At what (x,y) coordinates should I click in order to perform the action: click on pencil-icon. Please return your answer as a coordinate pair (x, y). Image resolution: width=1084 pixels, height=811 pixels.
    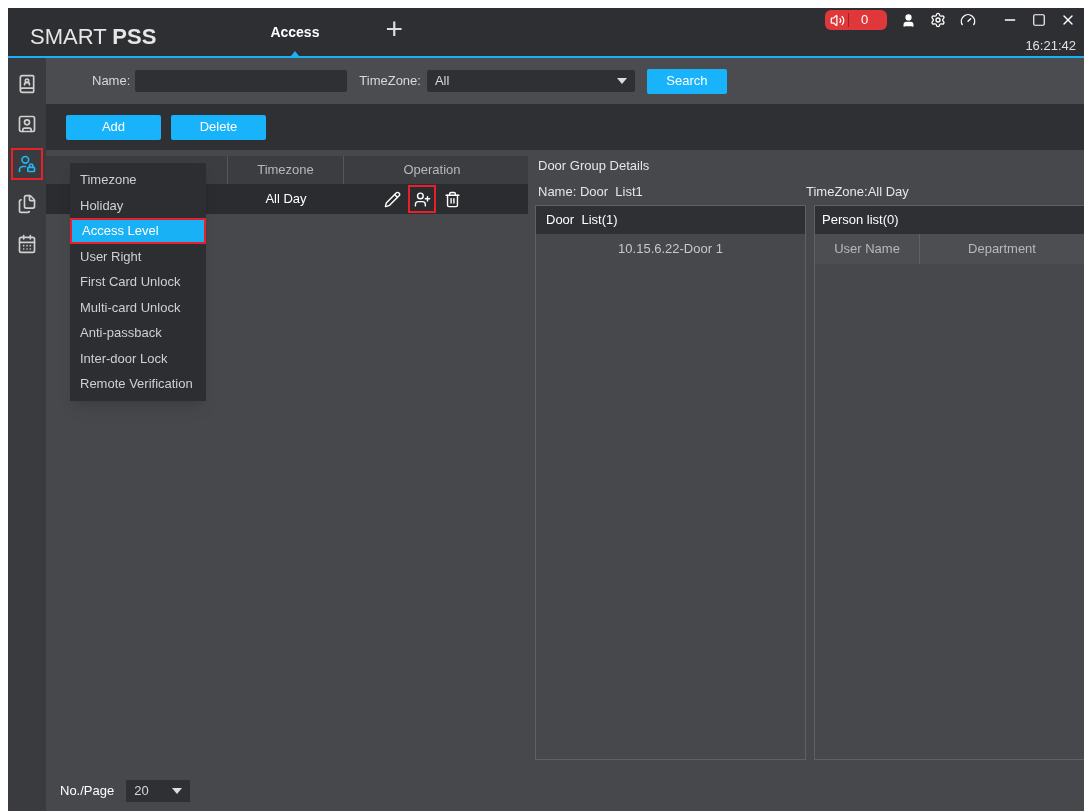
    Looking at the image, I should click on (392, 199).